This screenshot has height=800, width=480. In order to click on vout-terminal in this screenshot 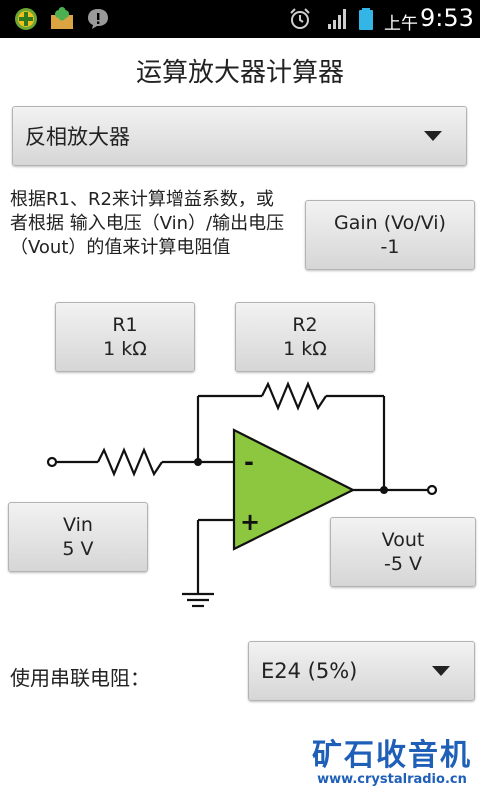, I will do `click(432, 490)`.